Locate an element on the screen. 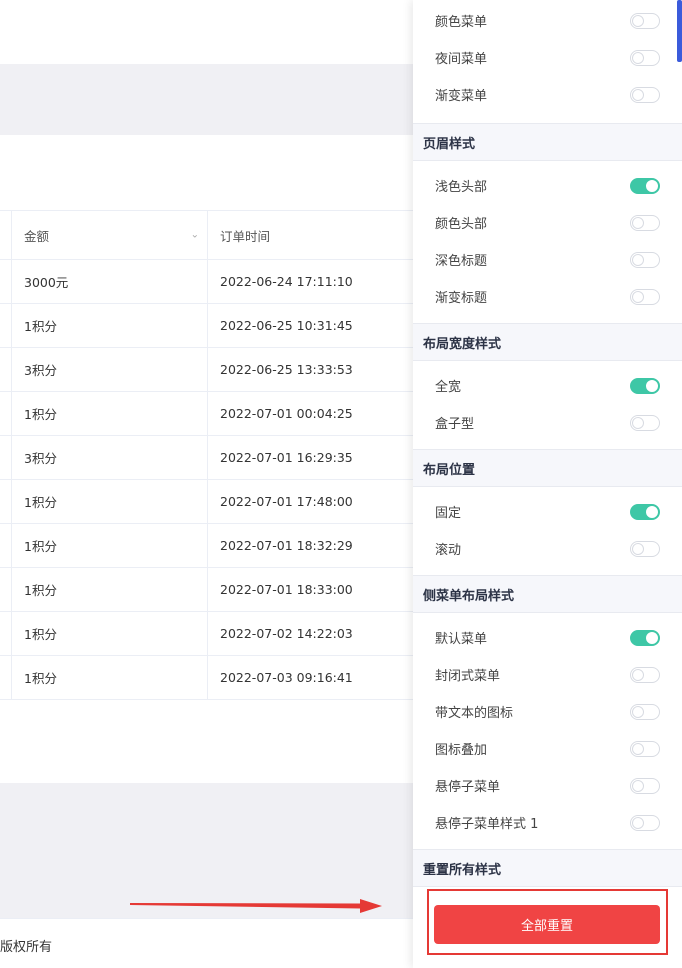  section-title: 重置所有样式 is located at coordinates (547, 868).